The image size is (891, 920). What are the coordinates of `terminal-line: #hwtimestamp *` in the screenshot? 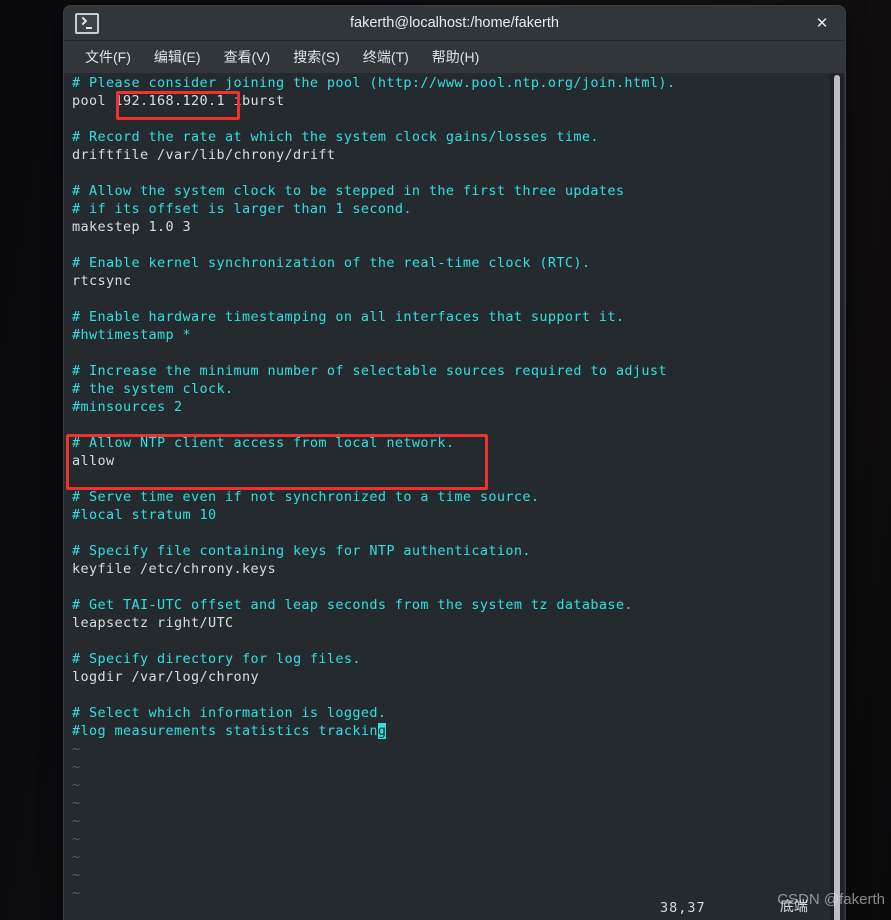 It's located at (449, 335).